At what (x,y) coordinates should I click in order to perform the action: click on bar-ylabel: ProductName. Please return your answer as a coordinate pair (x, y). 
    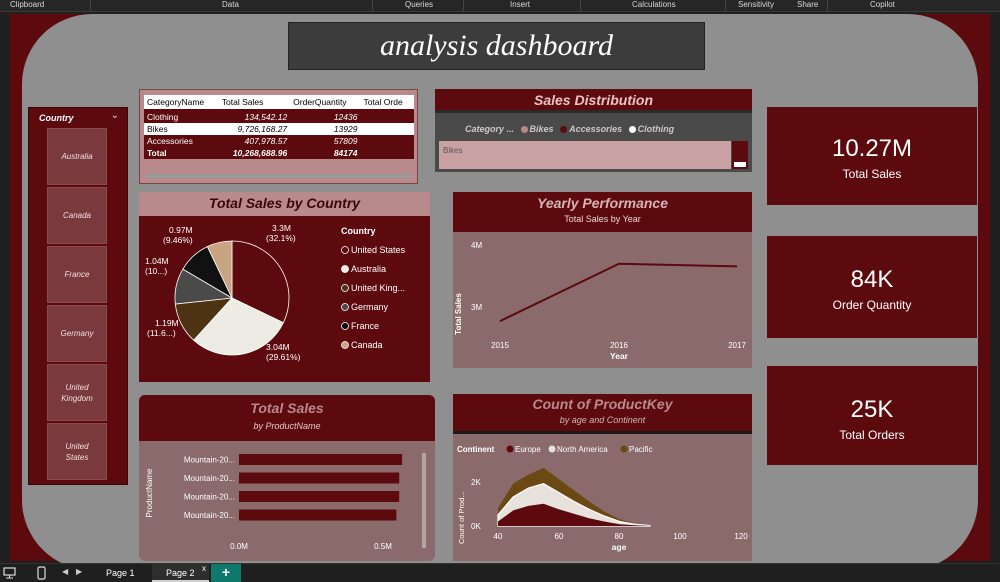
    Looking at the image, I should click on (149, 492).